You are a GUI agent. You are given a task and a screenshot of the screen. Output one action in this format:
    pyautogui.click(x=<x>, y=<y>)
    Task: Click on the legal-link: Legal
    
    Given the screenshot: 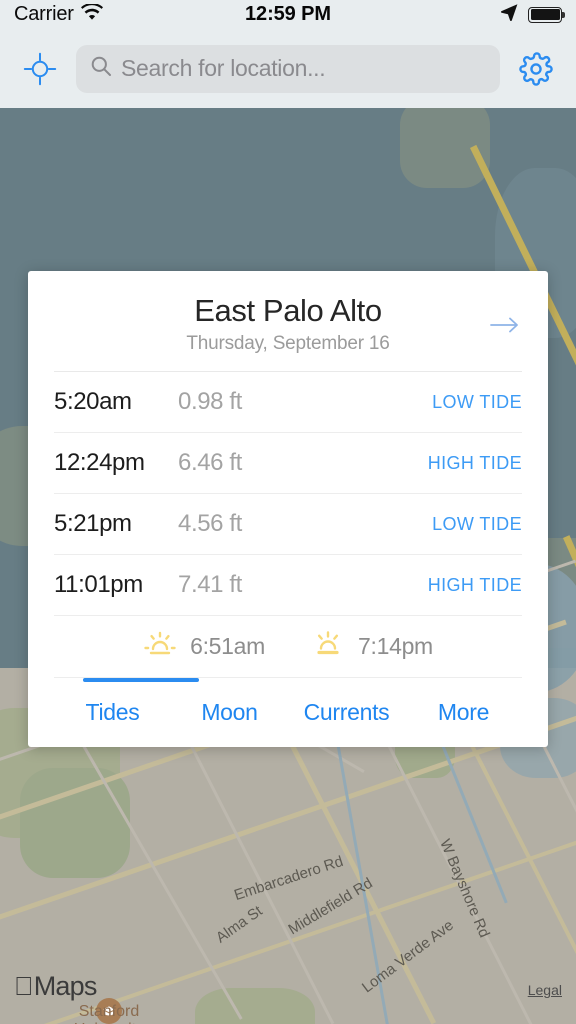 What is the action you would take?
    pyautogui.click(x=545, y=990)
    